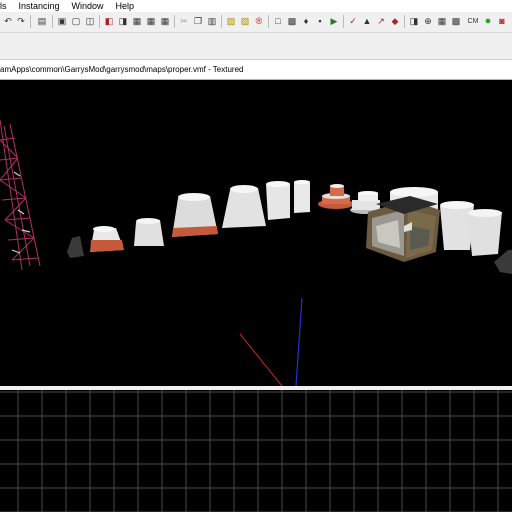 This screenshot has height=512, width=512. I want to click on no-draw-button: ◙, so click(502, 21).